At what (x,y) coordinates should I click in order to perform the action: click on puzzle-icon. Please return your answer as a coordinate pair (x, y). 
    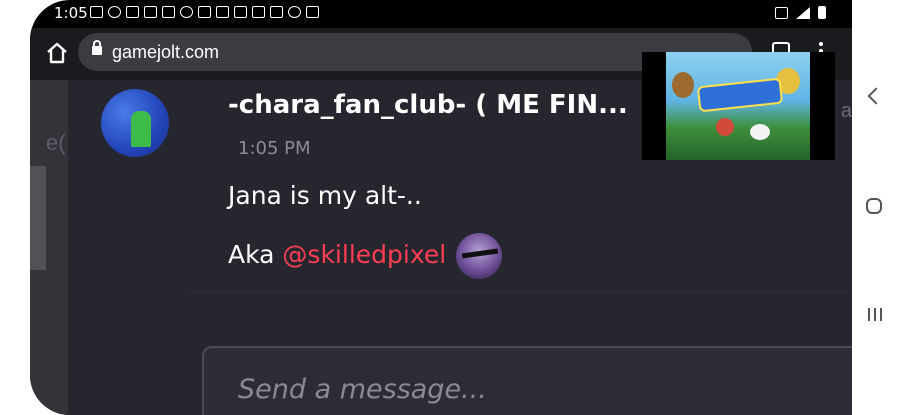
    Looking at the image, I should click on (186, 12).